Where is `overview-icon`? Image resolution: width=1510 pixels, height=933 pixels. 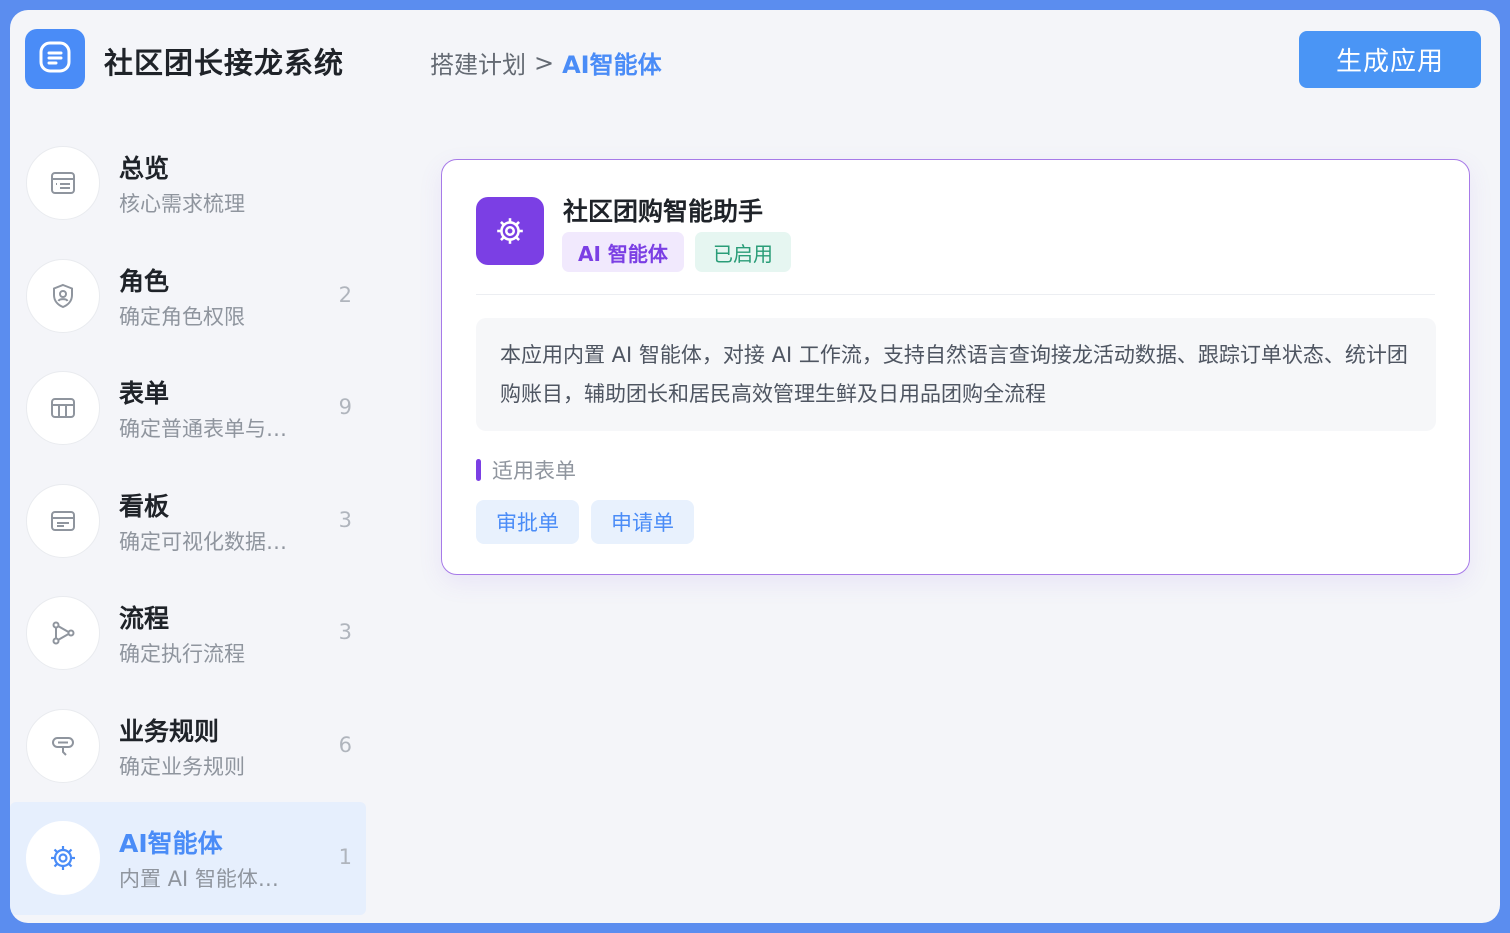
overview-icon is located at coordinates (63, 183).